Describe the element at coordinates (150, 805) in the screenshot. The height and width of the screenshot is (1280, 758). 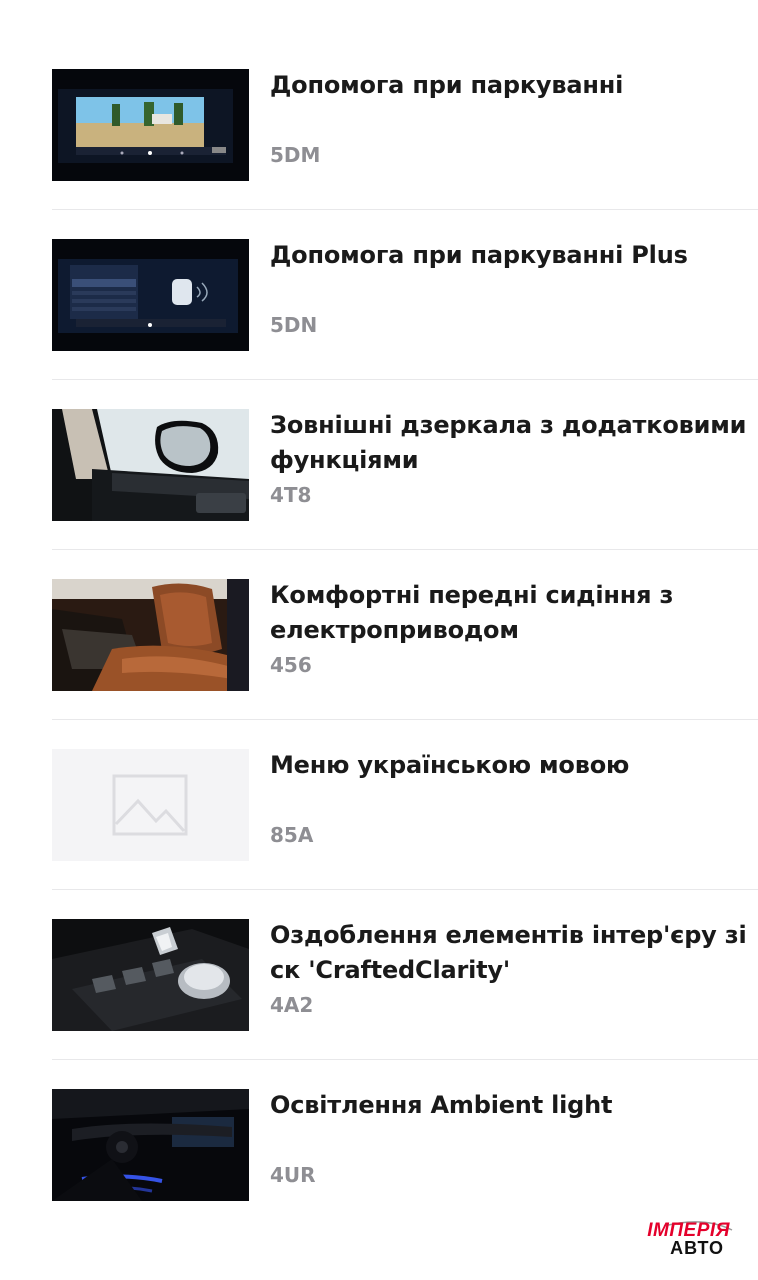
I see `image-placeholder-icon` at that location.